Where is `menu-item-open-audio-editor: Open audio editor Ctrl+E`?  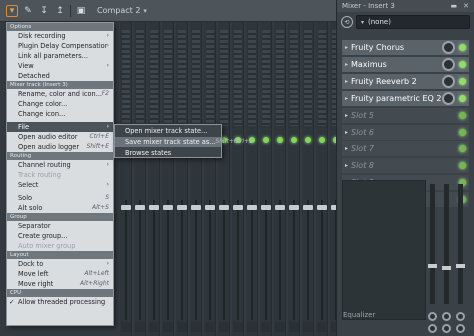 menu-item-open-audio-editor: Open audio editor Ctrl+E is located at coordinates (60, 137).